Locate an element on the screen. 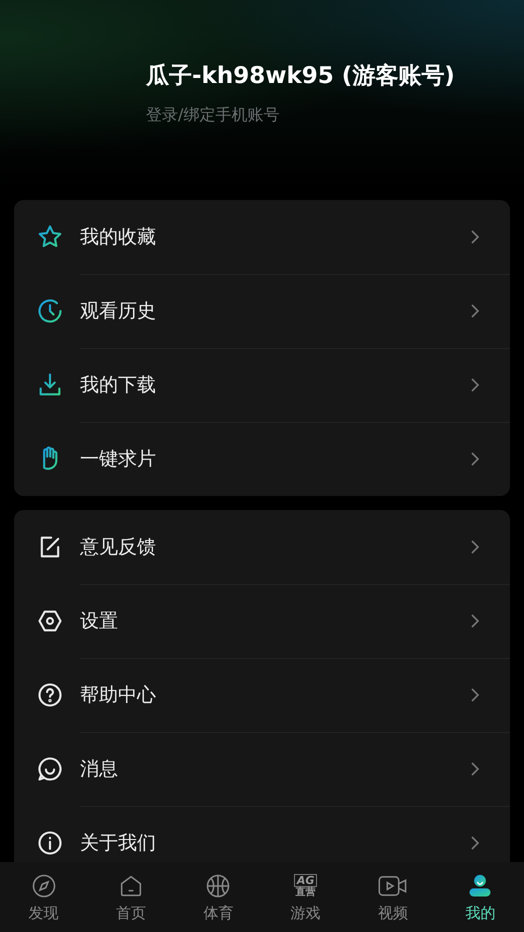 The height and width of the screenshot is (932, 524). menu-item: 我的下载 is located at coordinates (262, 385).